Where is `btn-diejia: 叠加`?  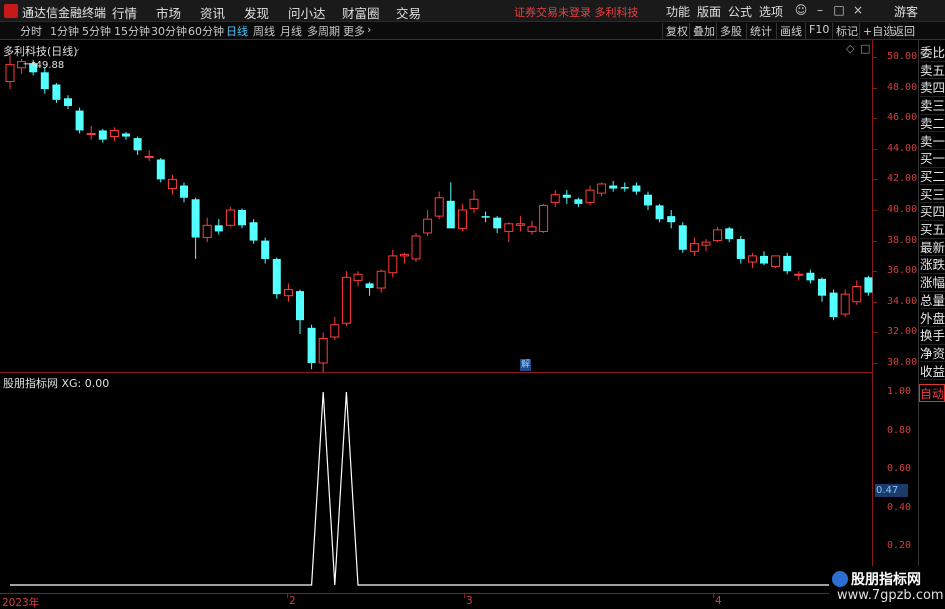 btn-diejia: 叠加 is located at coordinates (702, 31).